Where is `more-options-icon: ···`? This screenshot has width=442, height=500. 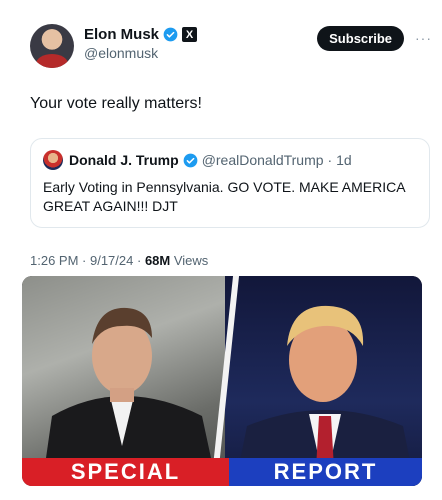 more-options-icon: ··· is located at coordinates (423, 38).